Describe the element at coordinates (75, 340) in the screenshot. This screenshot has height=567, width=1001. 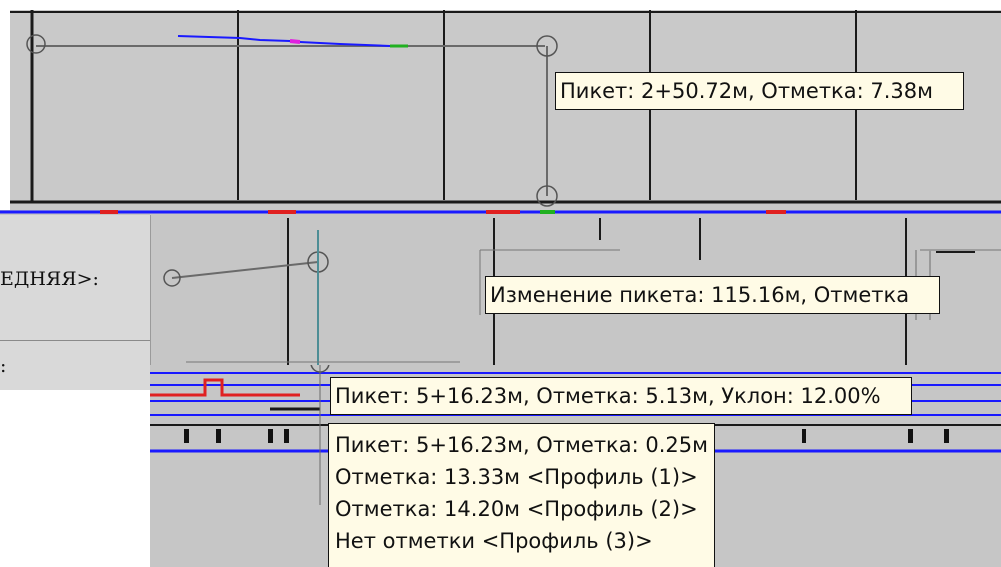
I see `command-divider` at that location.